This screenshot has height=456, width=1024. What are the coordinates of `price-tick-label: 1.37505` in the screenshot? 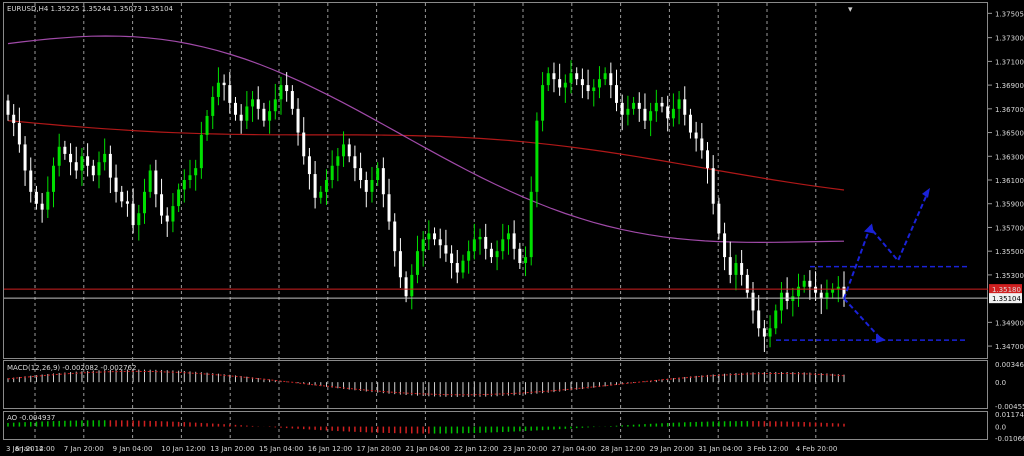 It's located at (1009, 14).